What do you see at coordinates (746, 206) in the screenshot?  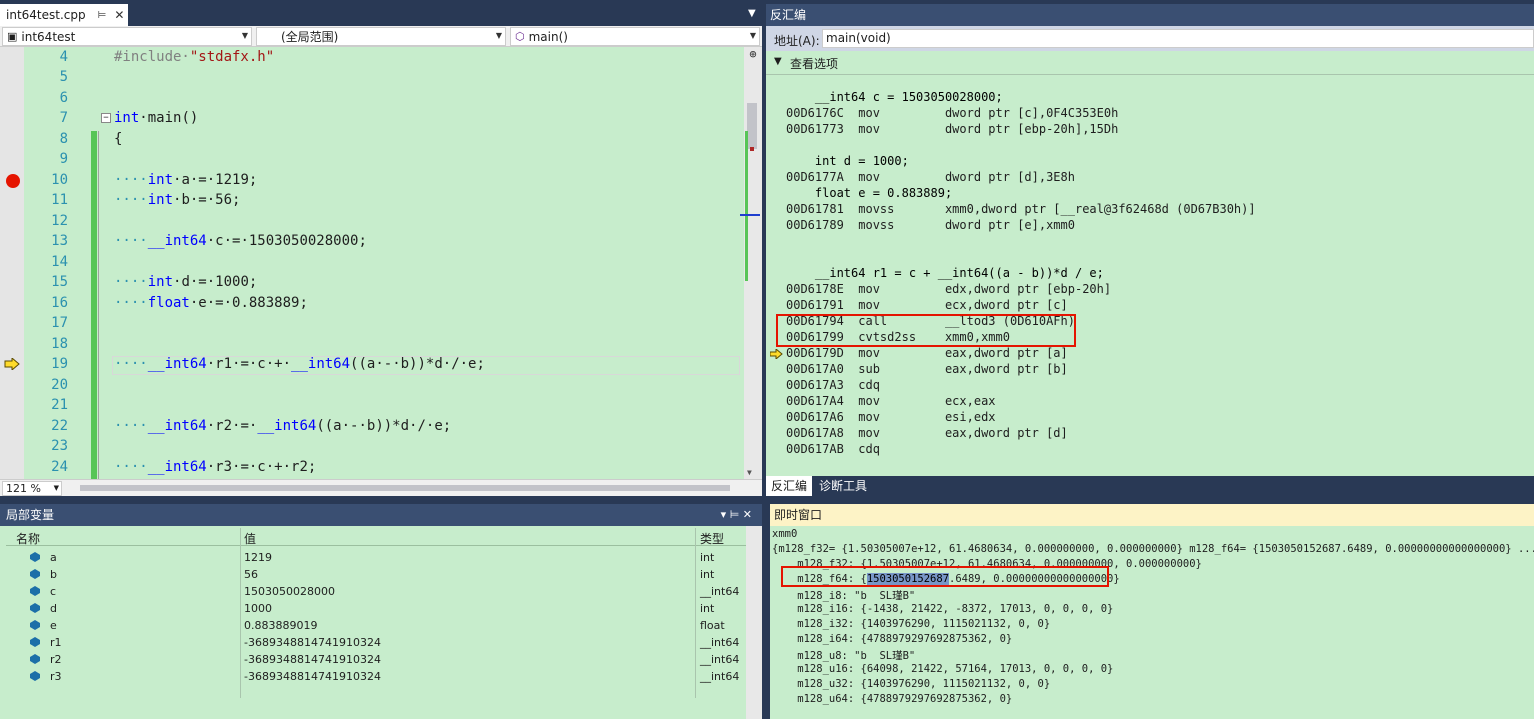 I see `change-marker` at bounding box center [746, 206].